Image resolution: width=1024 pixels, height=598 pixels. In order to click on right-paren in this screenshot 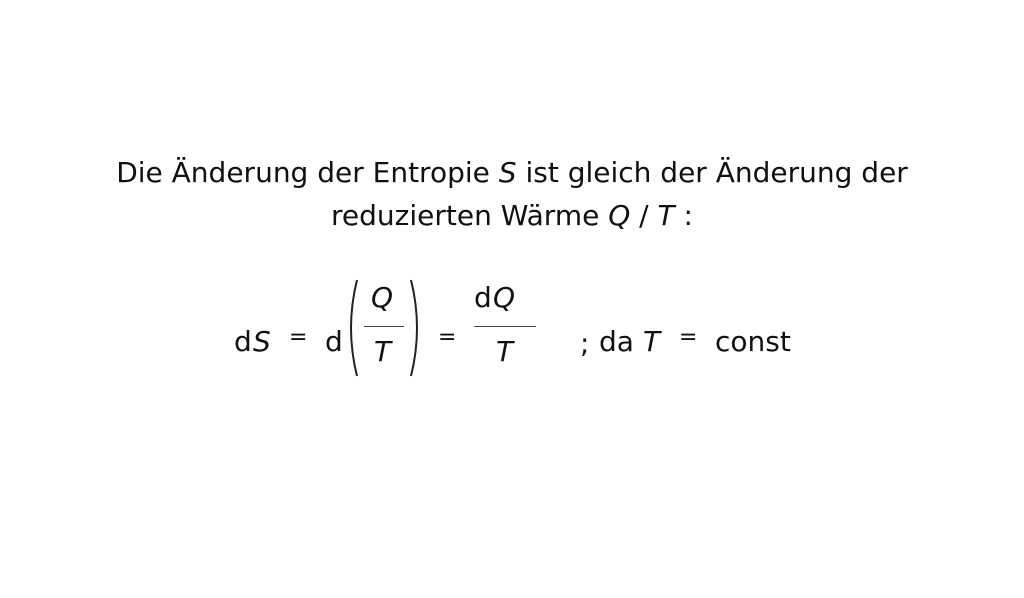, I will do `click(414, 328)`.